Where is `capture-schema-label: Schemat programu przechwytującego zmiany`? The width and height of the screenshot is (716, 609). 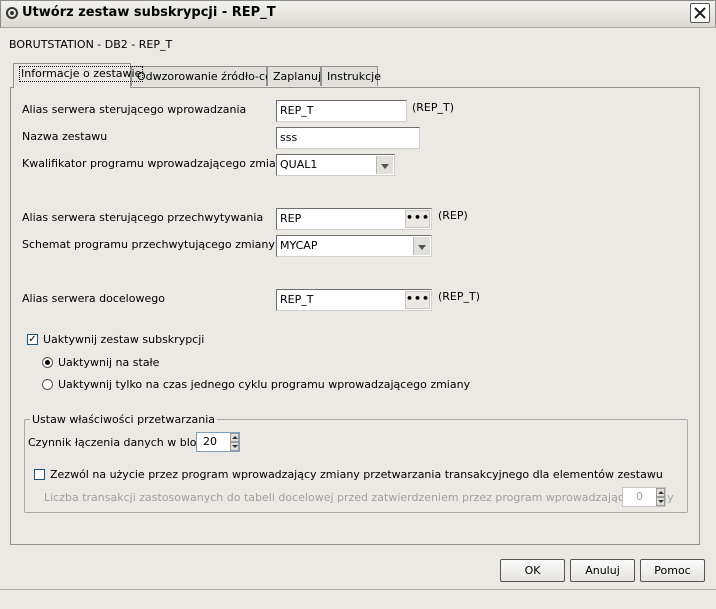 capture-schema-label: Schemat programu przechwytującego zmiany is located at coordinates (148, 244).